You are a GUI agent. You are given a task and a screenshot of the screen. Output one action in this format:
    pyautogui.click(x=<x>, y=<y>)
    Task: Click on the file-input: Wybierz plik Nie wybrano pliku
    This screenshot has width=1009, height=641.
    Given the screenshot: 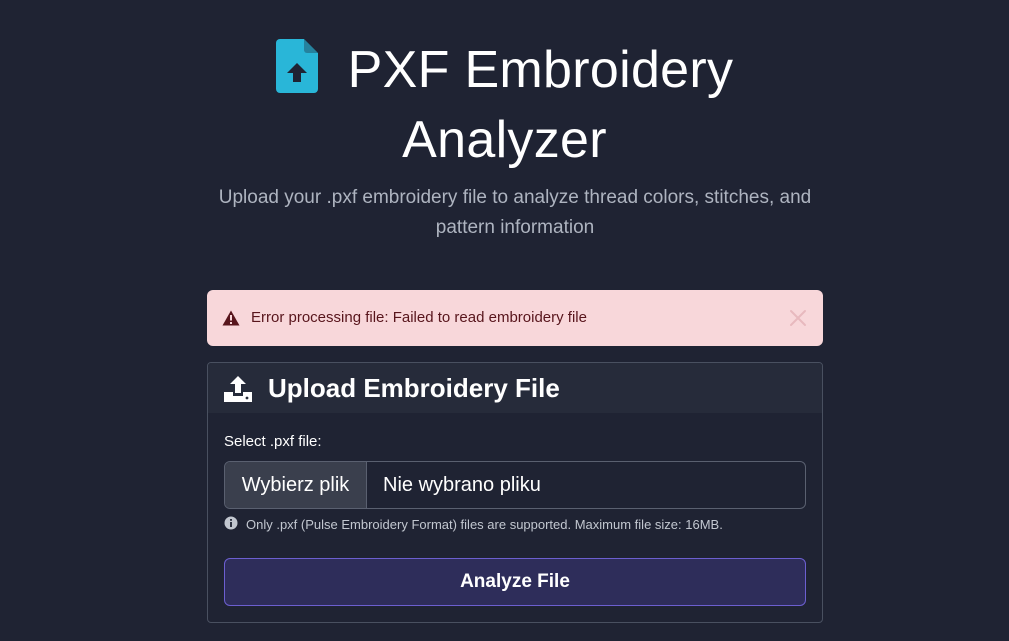 What is the action you would take?
    pyautogui.click(x=515, y=485)
    